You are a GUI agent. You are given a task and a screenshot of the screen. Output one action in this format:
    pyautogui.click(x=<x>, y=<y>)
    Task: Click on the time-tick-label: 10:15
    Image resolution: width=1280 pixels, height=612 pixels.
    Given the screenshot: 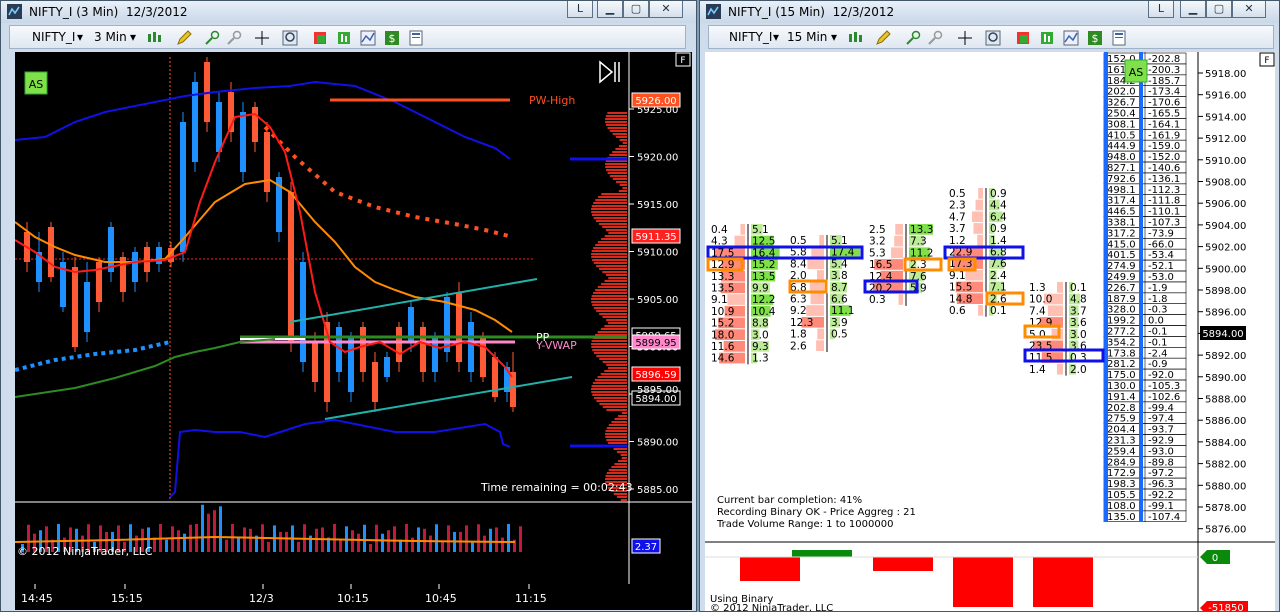 What is the action you would take?
    pyautogui.click(x=353, y=598)
    